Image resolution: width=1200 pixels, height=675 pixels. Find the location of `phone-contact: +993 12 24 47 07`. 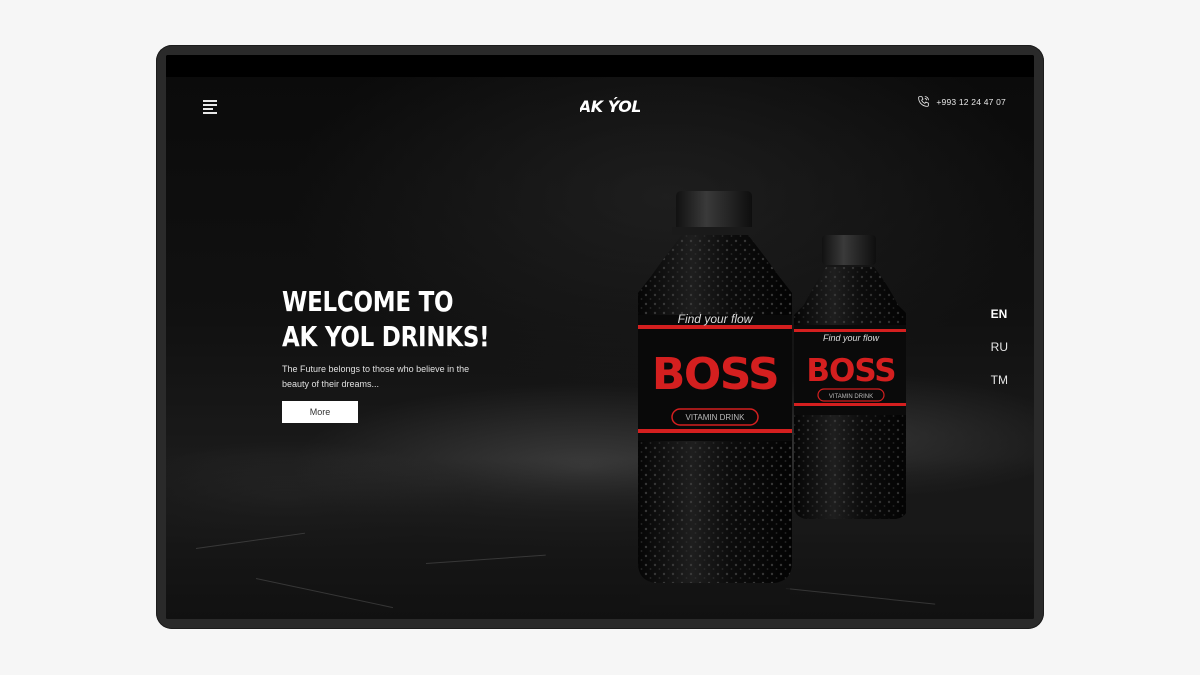

phone-contact: +993 12 24 47 07 is located at coordinates (961, 101).